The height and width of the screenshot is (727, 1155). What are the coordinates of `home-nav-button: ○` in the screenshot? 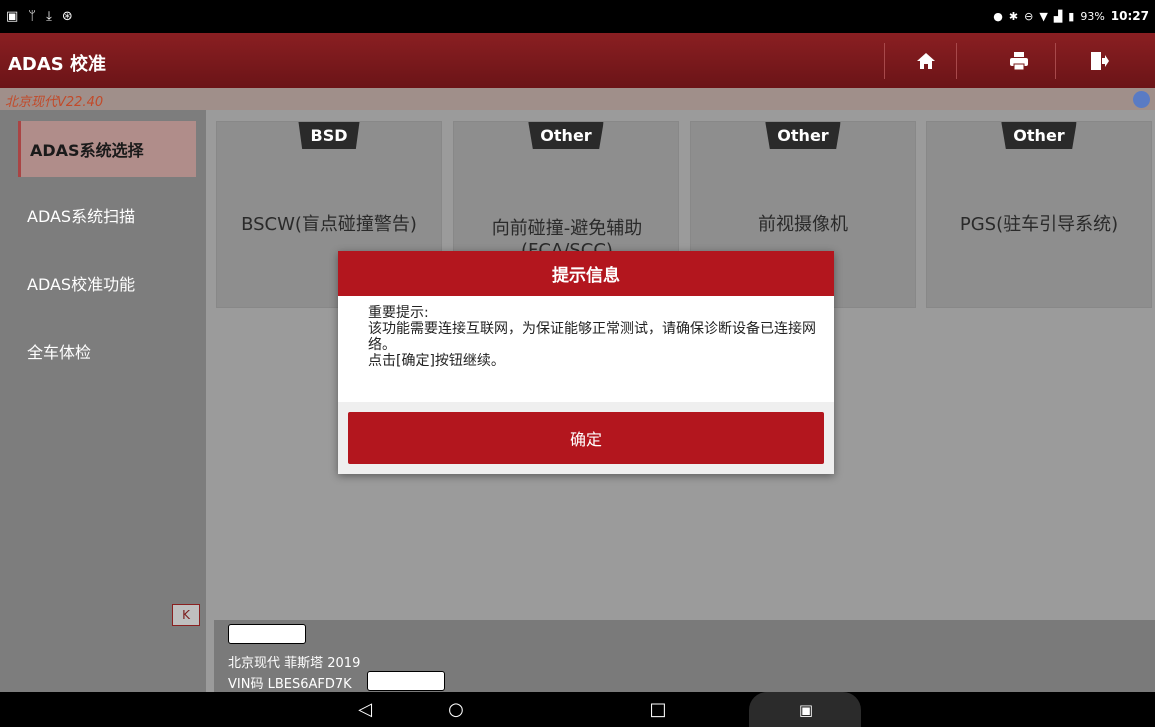 It's located at (456, 709).